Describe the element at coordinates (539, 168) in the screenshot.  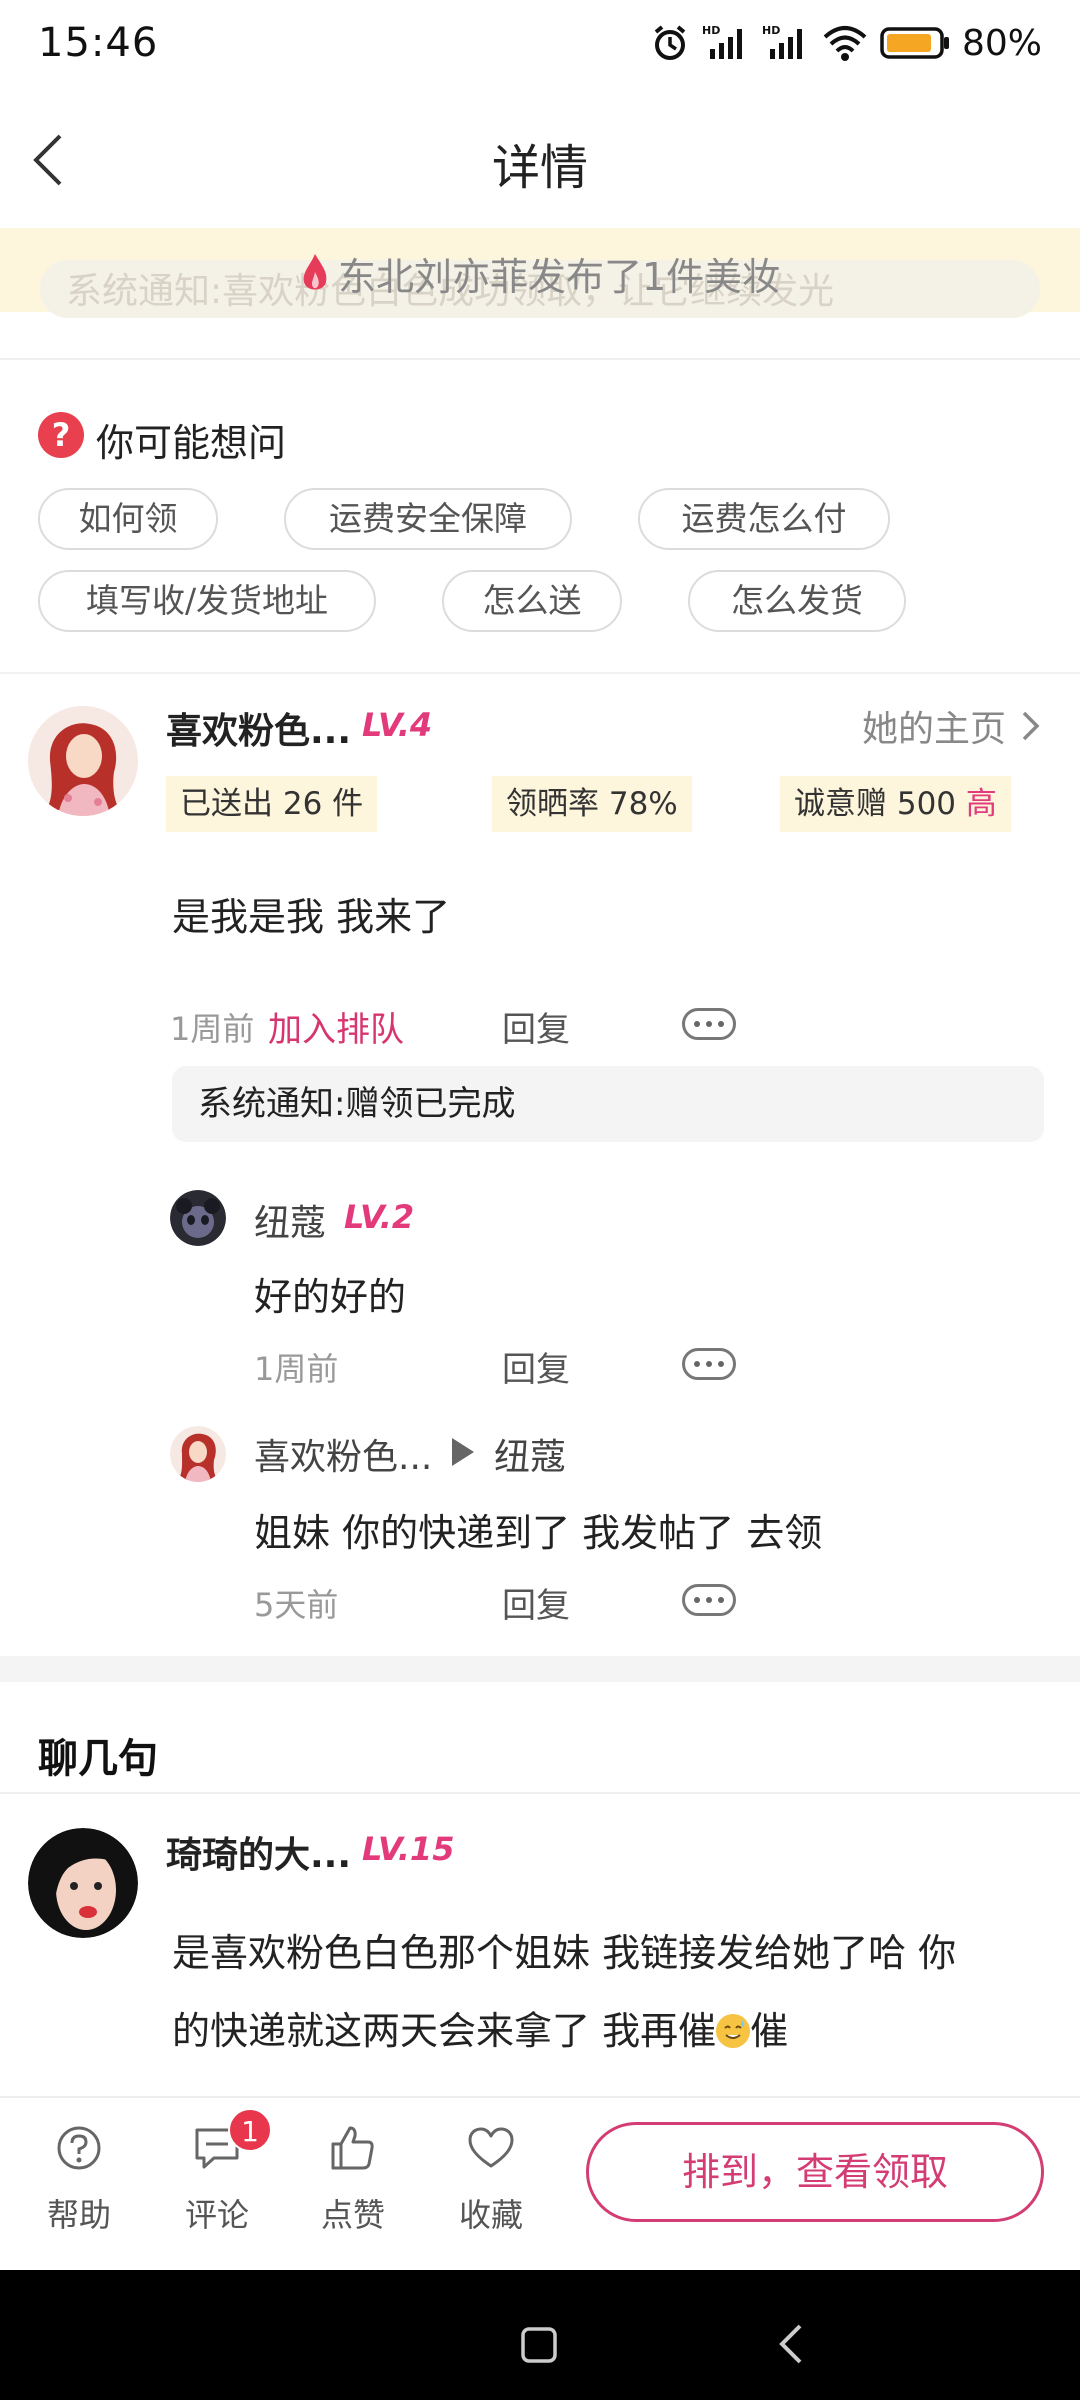
I see `page-title: 详情` at that location.